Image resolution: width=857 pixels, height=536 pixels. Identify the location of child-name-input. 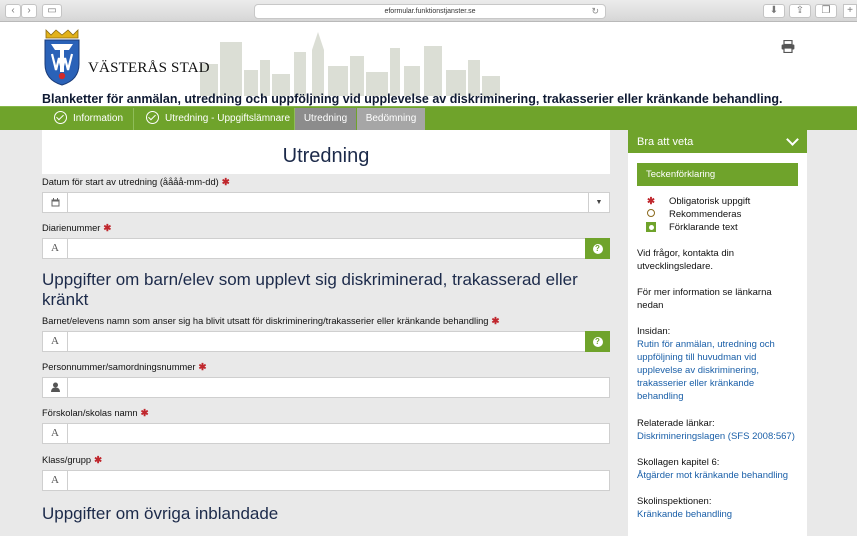
(338, 341).